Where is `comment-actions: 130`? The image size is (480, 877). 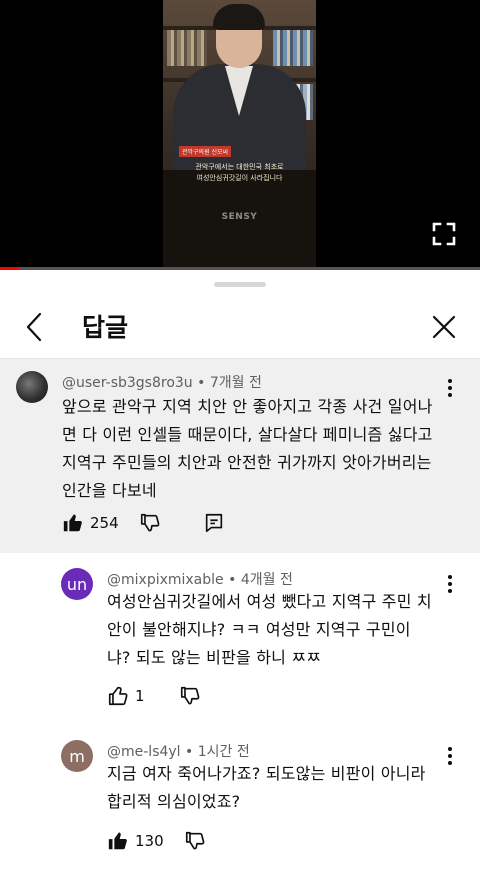
comment-actions: 130 is located at coordinates (156, 841).